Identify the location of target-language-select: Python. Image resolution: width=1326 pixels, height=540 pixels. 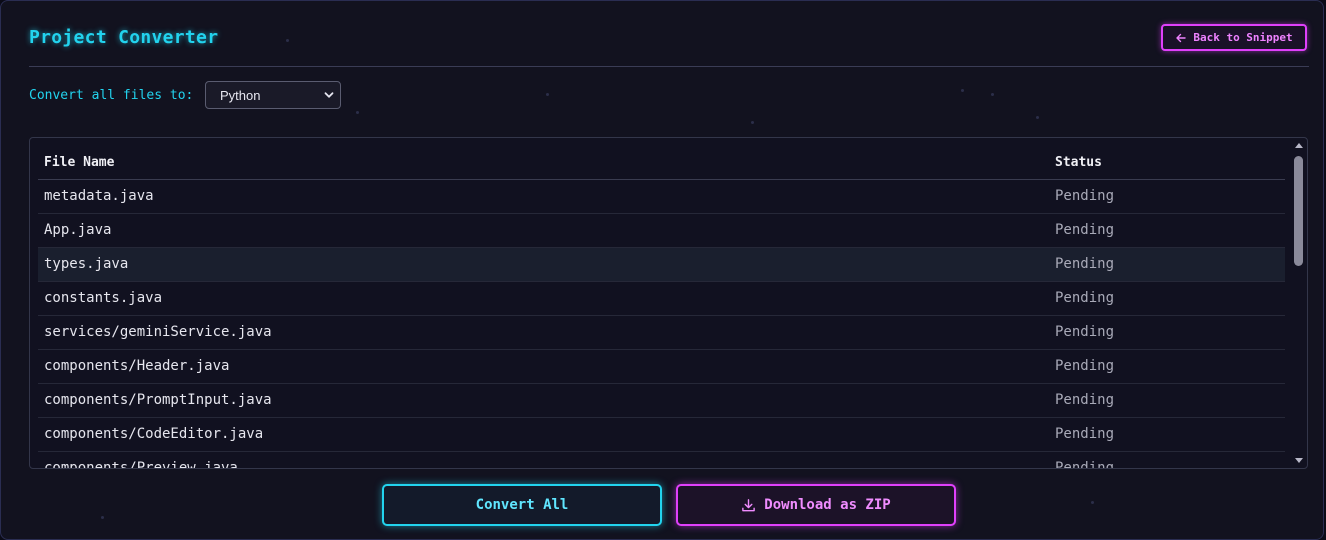
(273, 95).